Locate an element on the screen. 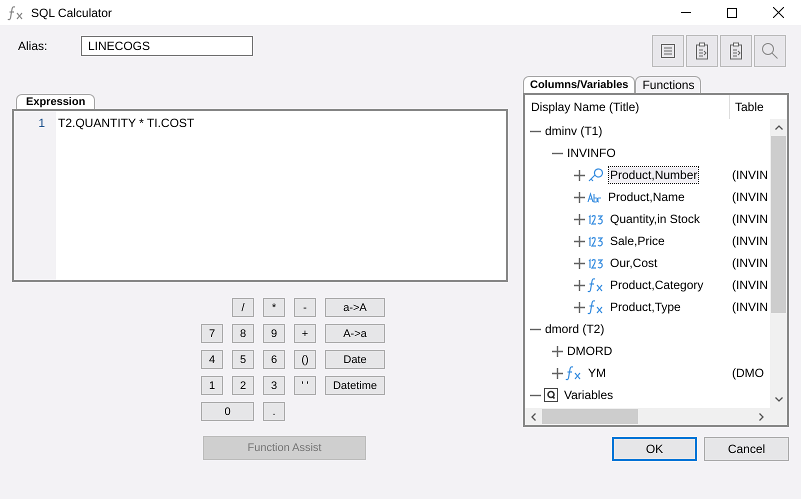 Image resolution: width=801 pixels, height=499 pixels. app-icon is located at coordinates (16, 12).